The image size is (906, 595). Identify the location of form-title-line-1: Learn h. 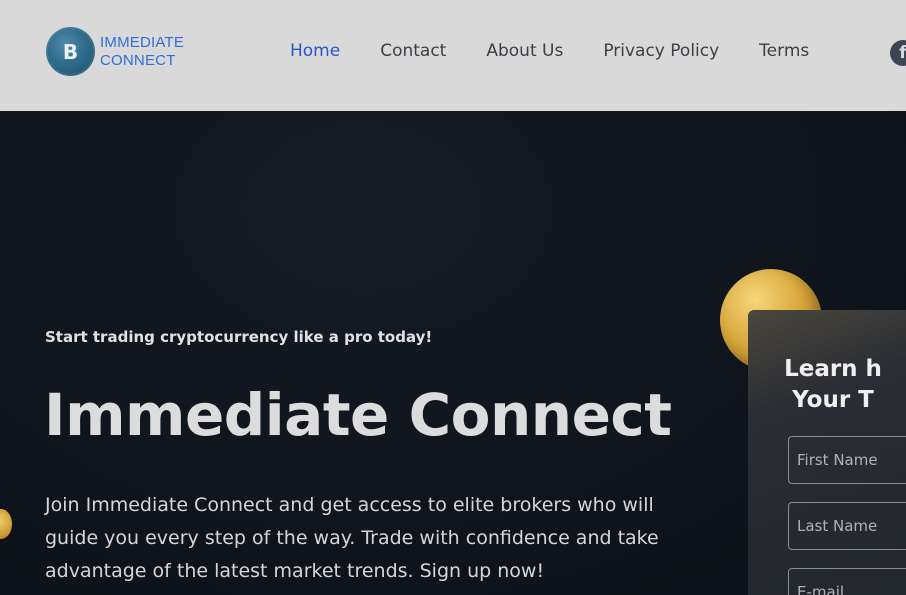
(833, 369).